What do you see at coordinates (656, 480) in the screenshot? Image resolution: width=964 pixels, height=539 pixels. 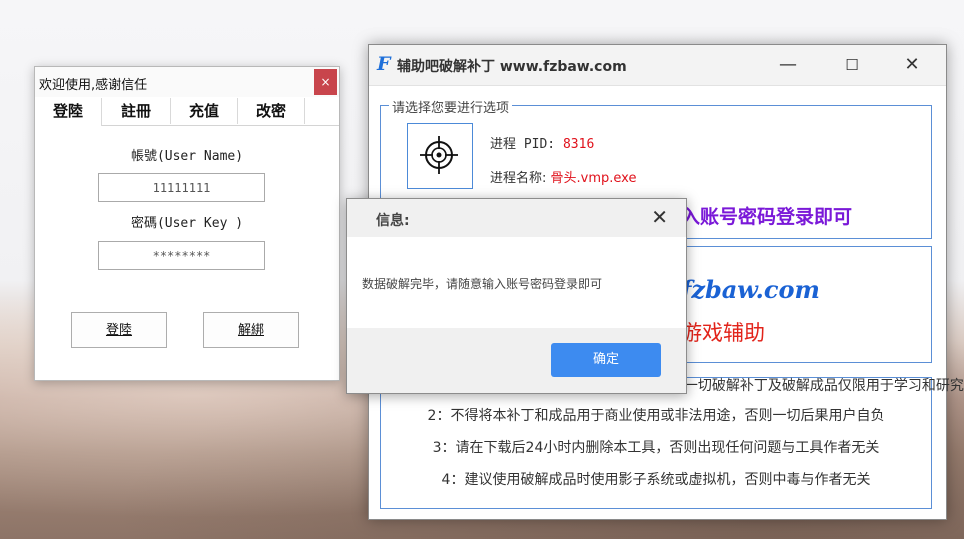 I see `notice-line: 4：建议使用破解成品时使用影子系统或虚拟机，否则中毒与作者无关` at bounding box center [656, 480].